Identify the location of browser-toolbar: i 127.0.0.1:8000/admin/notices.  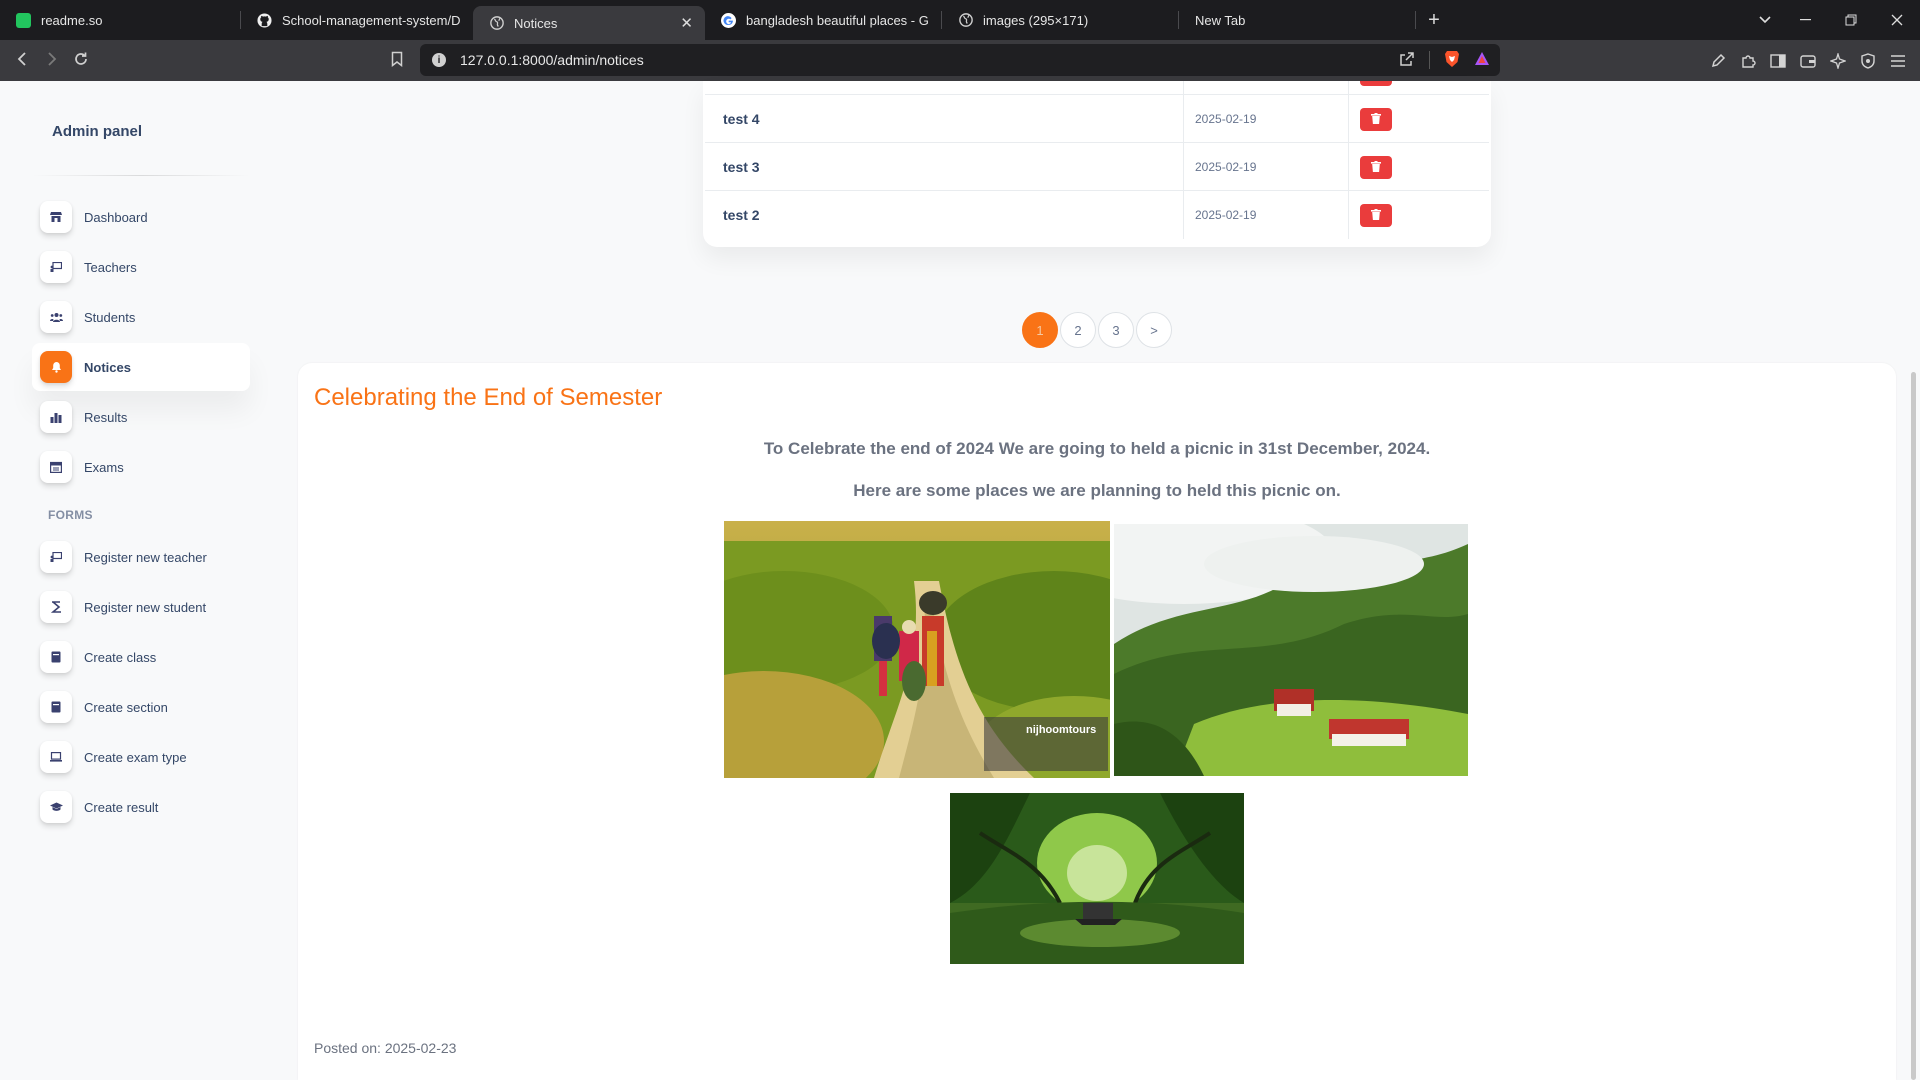
(960, 60).